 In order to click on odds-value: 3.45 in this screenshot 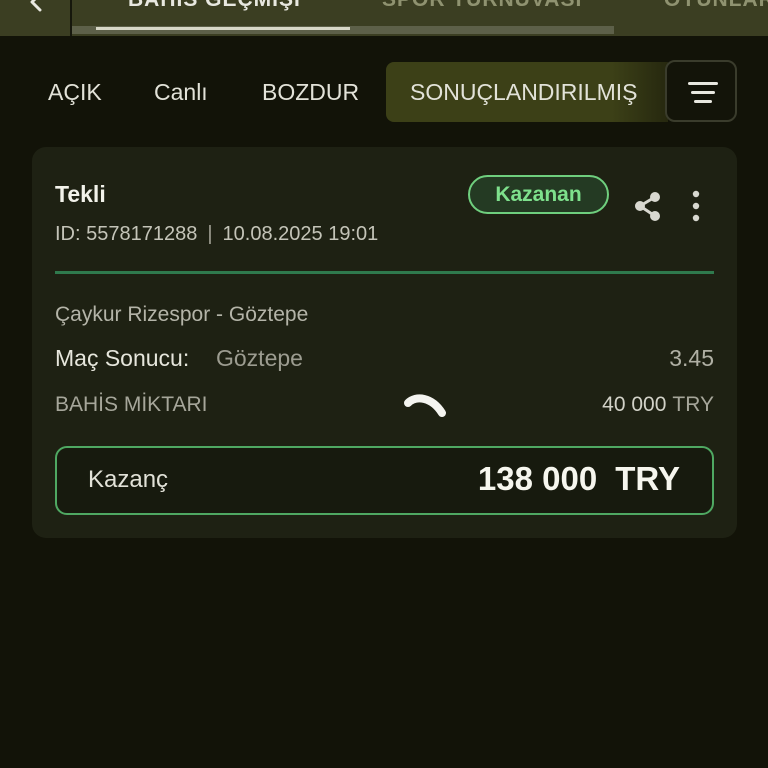, I will do `click(691, 358)`.